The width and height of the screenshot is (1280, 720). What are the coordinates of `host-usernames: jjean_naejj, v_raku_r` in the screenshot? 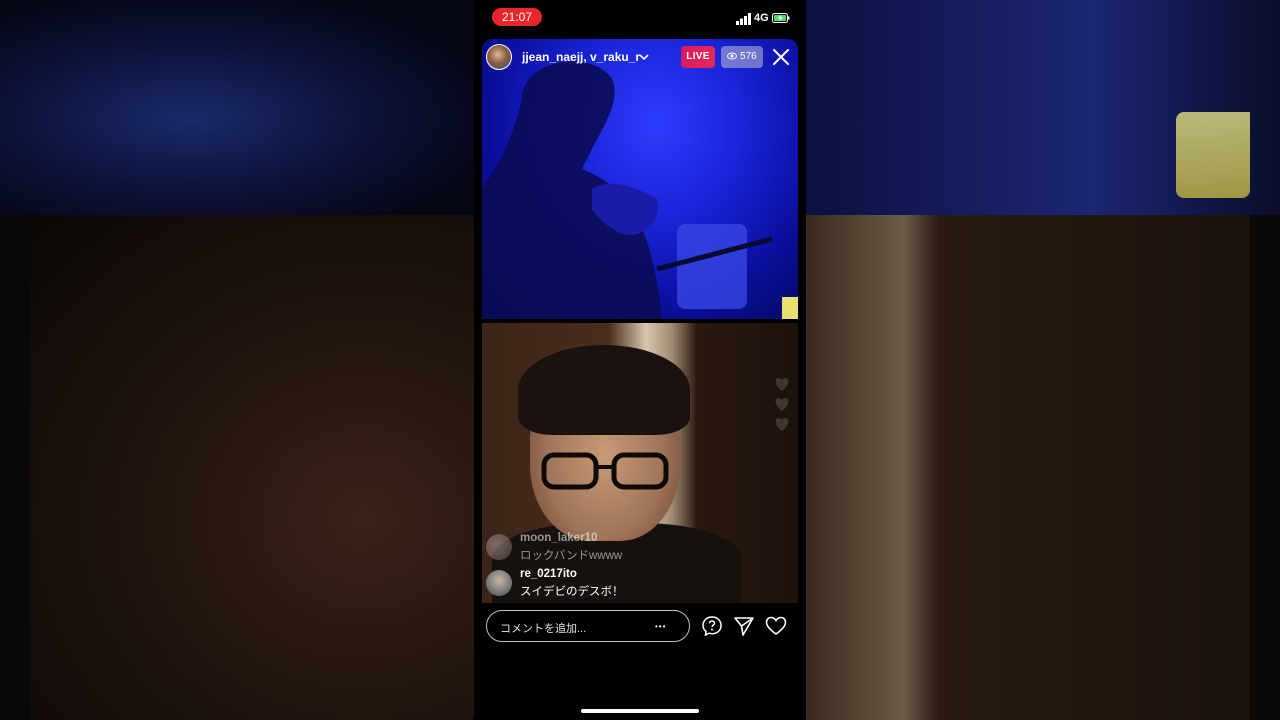 It's located at (581, 57).